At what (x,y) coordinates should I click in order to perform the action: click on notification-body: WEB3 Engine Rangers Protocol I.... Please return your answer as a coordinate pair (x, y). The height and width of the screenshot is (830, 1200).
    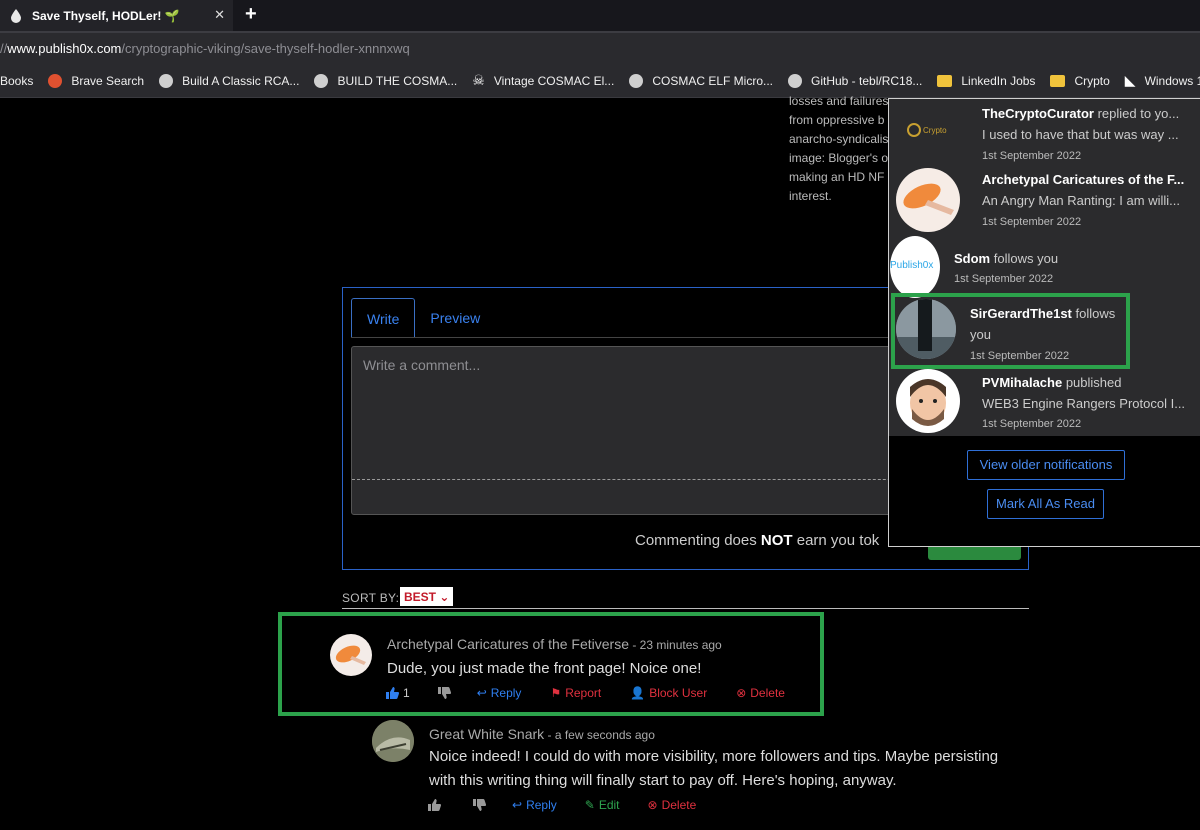
    Looking at the image, I should click on (1084, 403).